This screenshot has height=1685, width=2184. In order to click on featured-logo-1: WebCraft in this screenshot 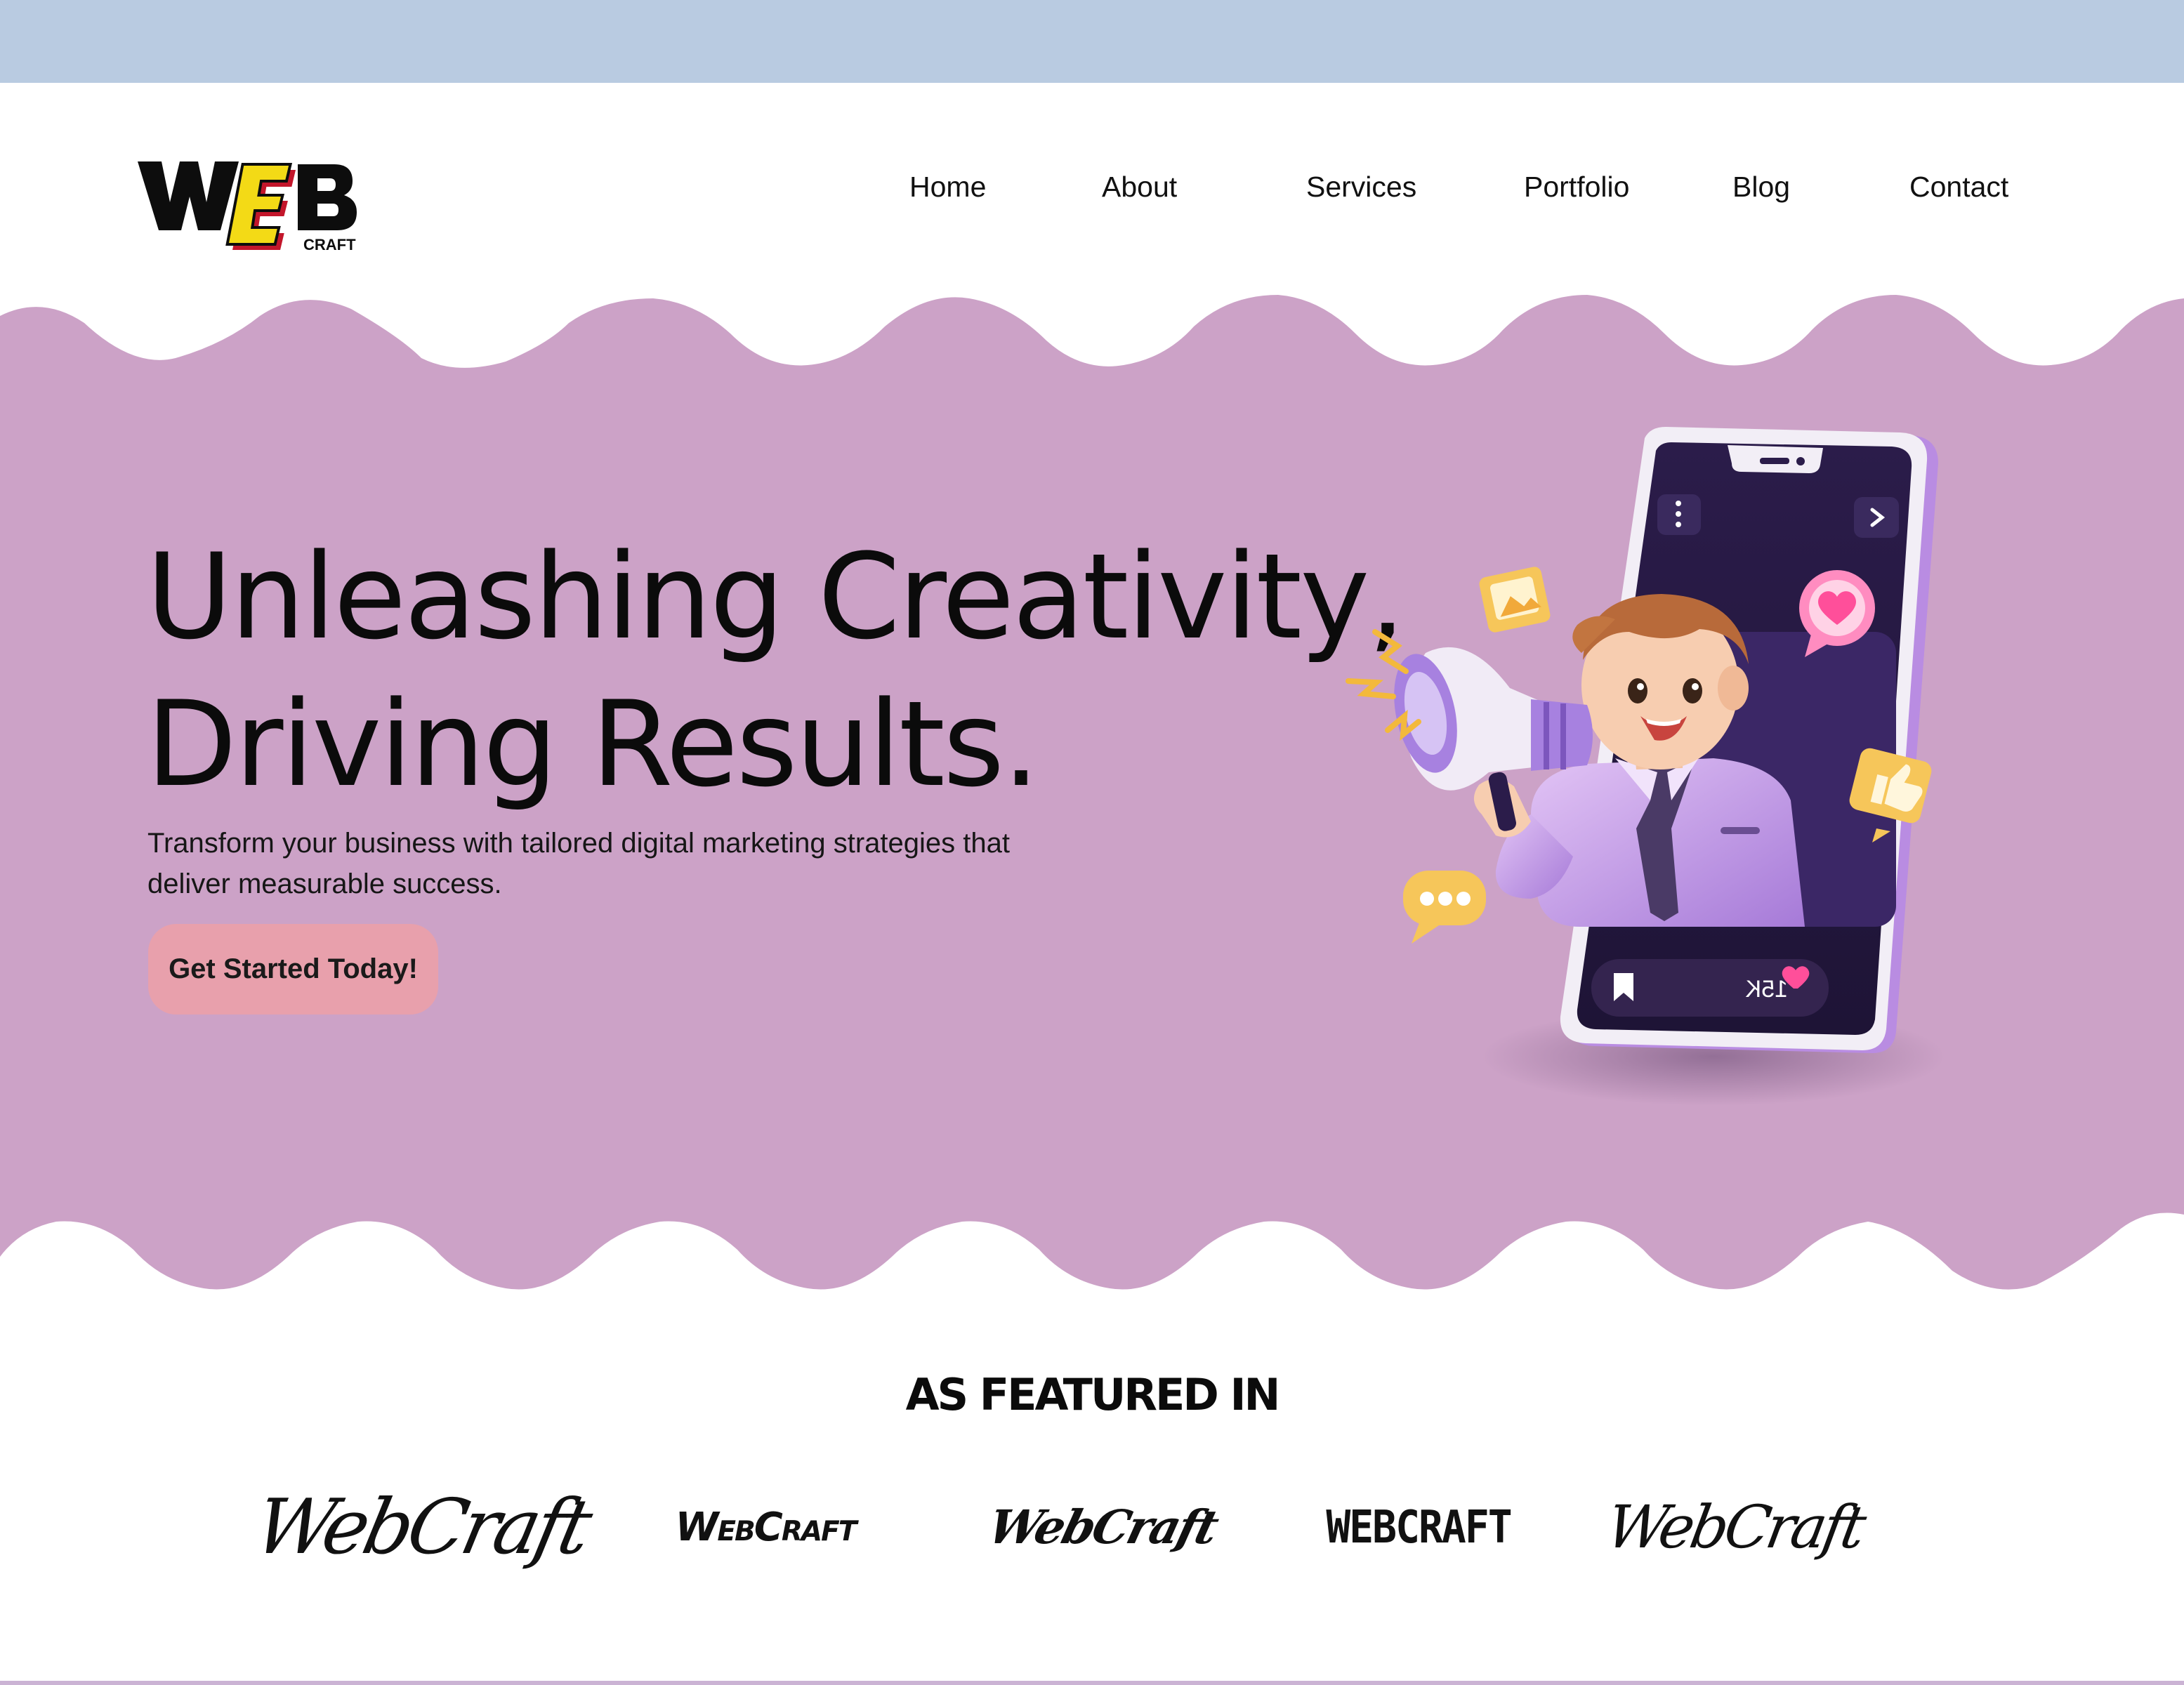, I will do `click(421, 1527)`.